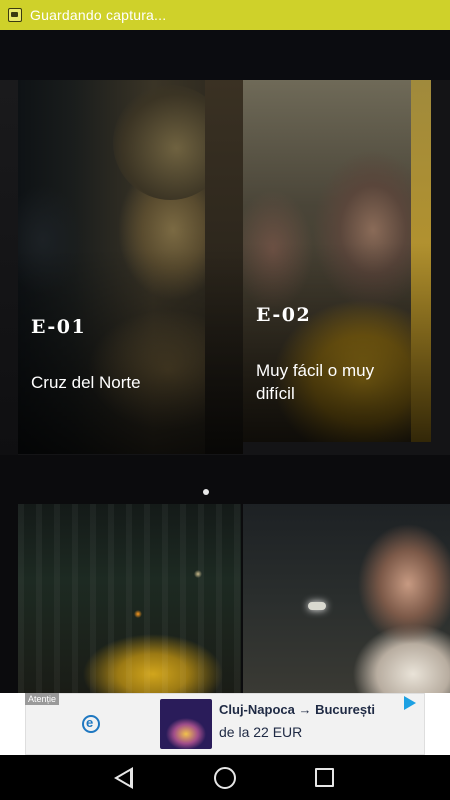  I want to click on card-3-artwork, so click(129, 599).